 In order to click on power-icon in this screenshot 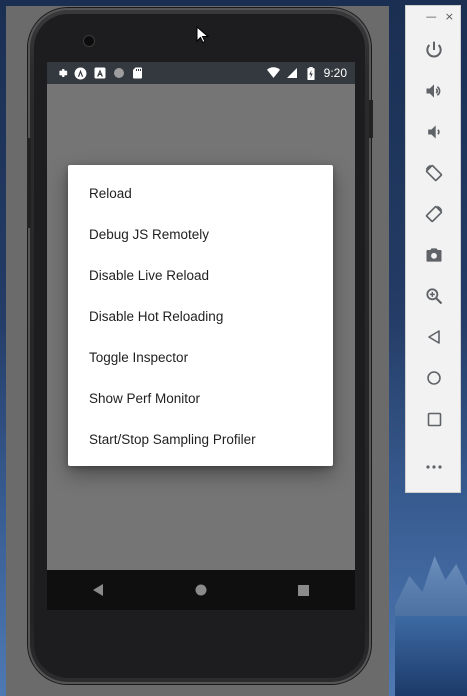, I will do `click(434, 50)`.